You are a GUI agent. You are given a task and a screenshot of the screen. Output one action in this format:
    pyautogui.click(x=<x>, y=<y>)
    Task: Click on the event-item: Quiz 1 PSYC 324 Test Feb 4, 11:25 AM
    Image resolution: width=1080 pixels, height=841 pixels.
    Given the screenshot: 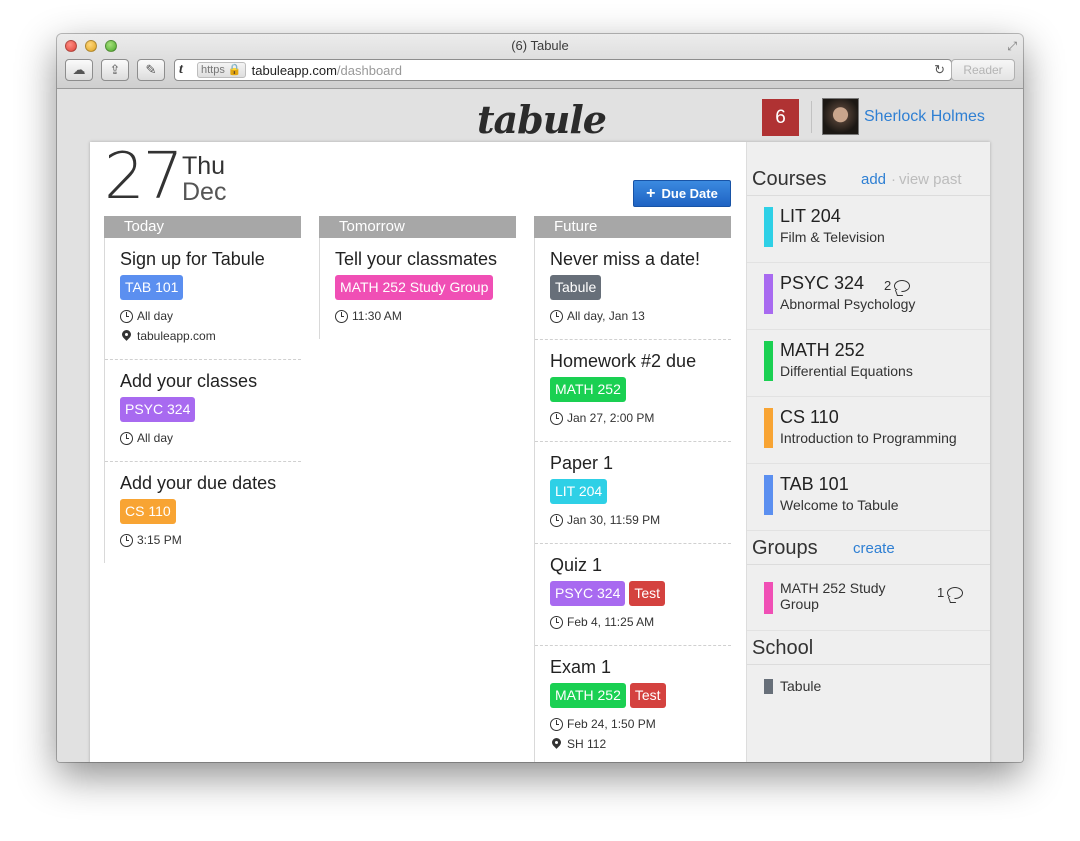 What is the action you would take?
    pyautogui.click(x=633, y=595)
    